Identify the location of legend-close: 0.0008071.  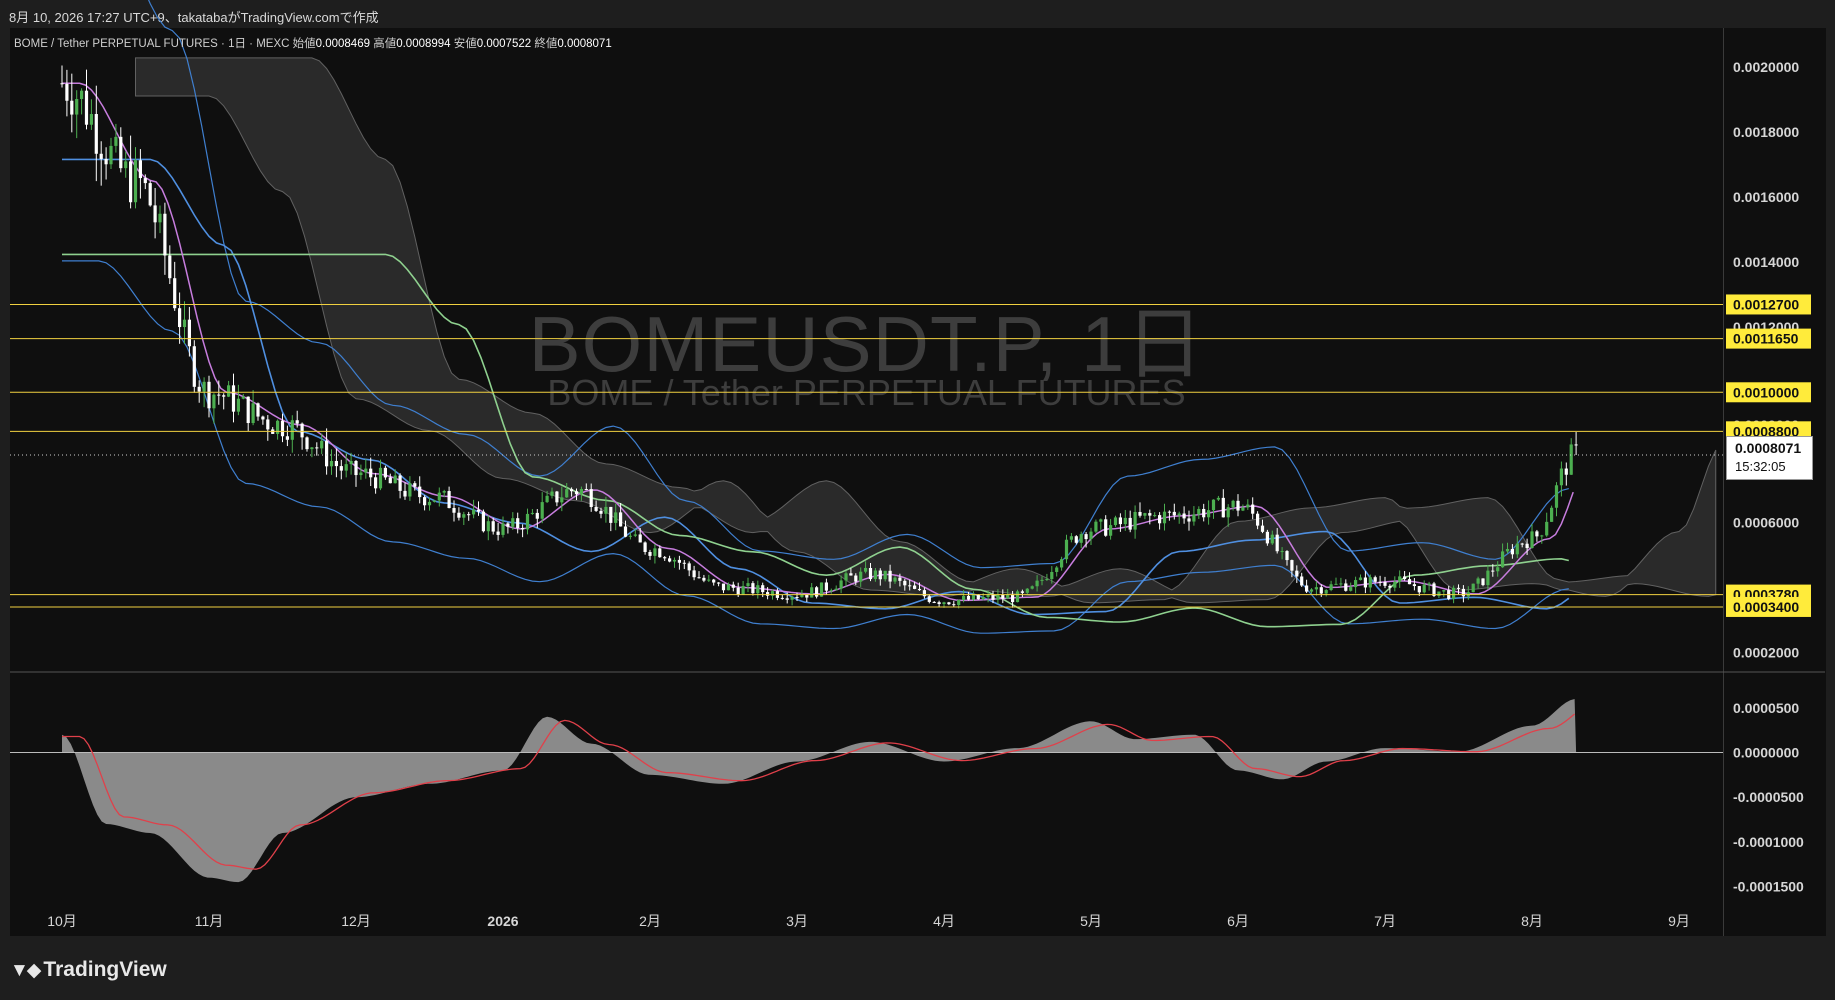
(584, 44).